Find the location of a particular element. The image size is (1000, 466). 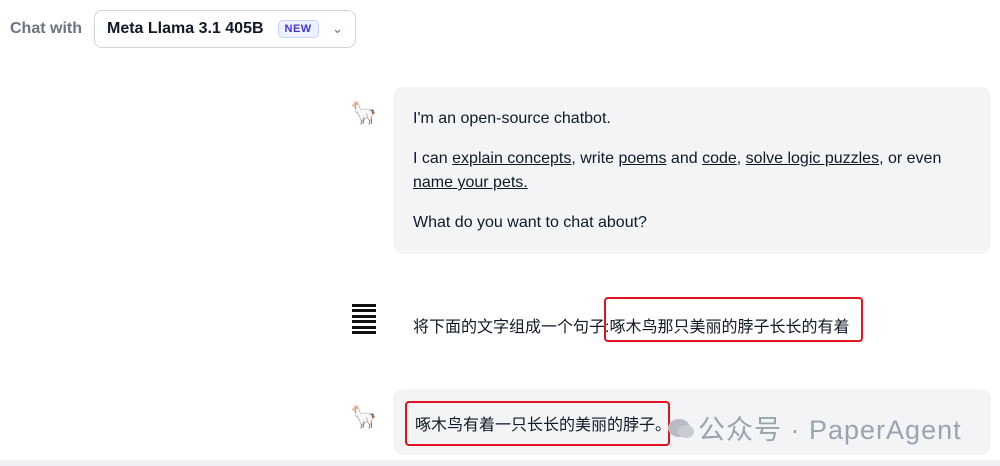

watermark-text: 公众号 · PaperAgent is located at coordinates (830, 430).